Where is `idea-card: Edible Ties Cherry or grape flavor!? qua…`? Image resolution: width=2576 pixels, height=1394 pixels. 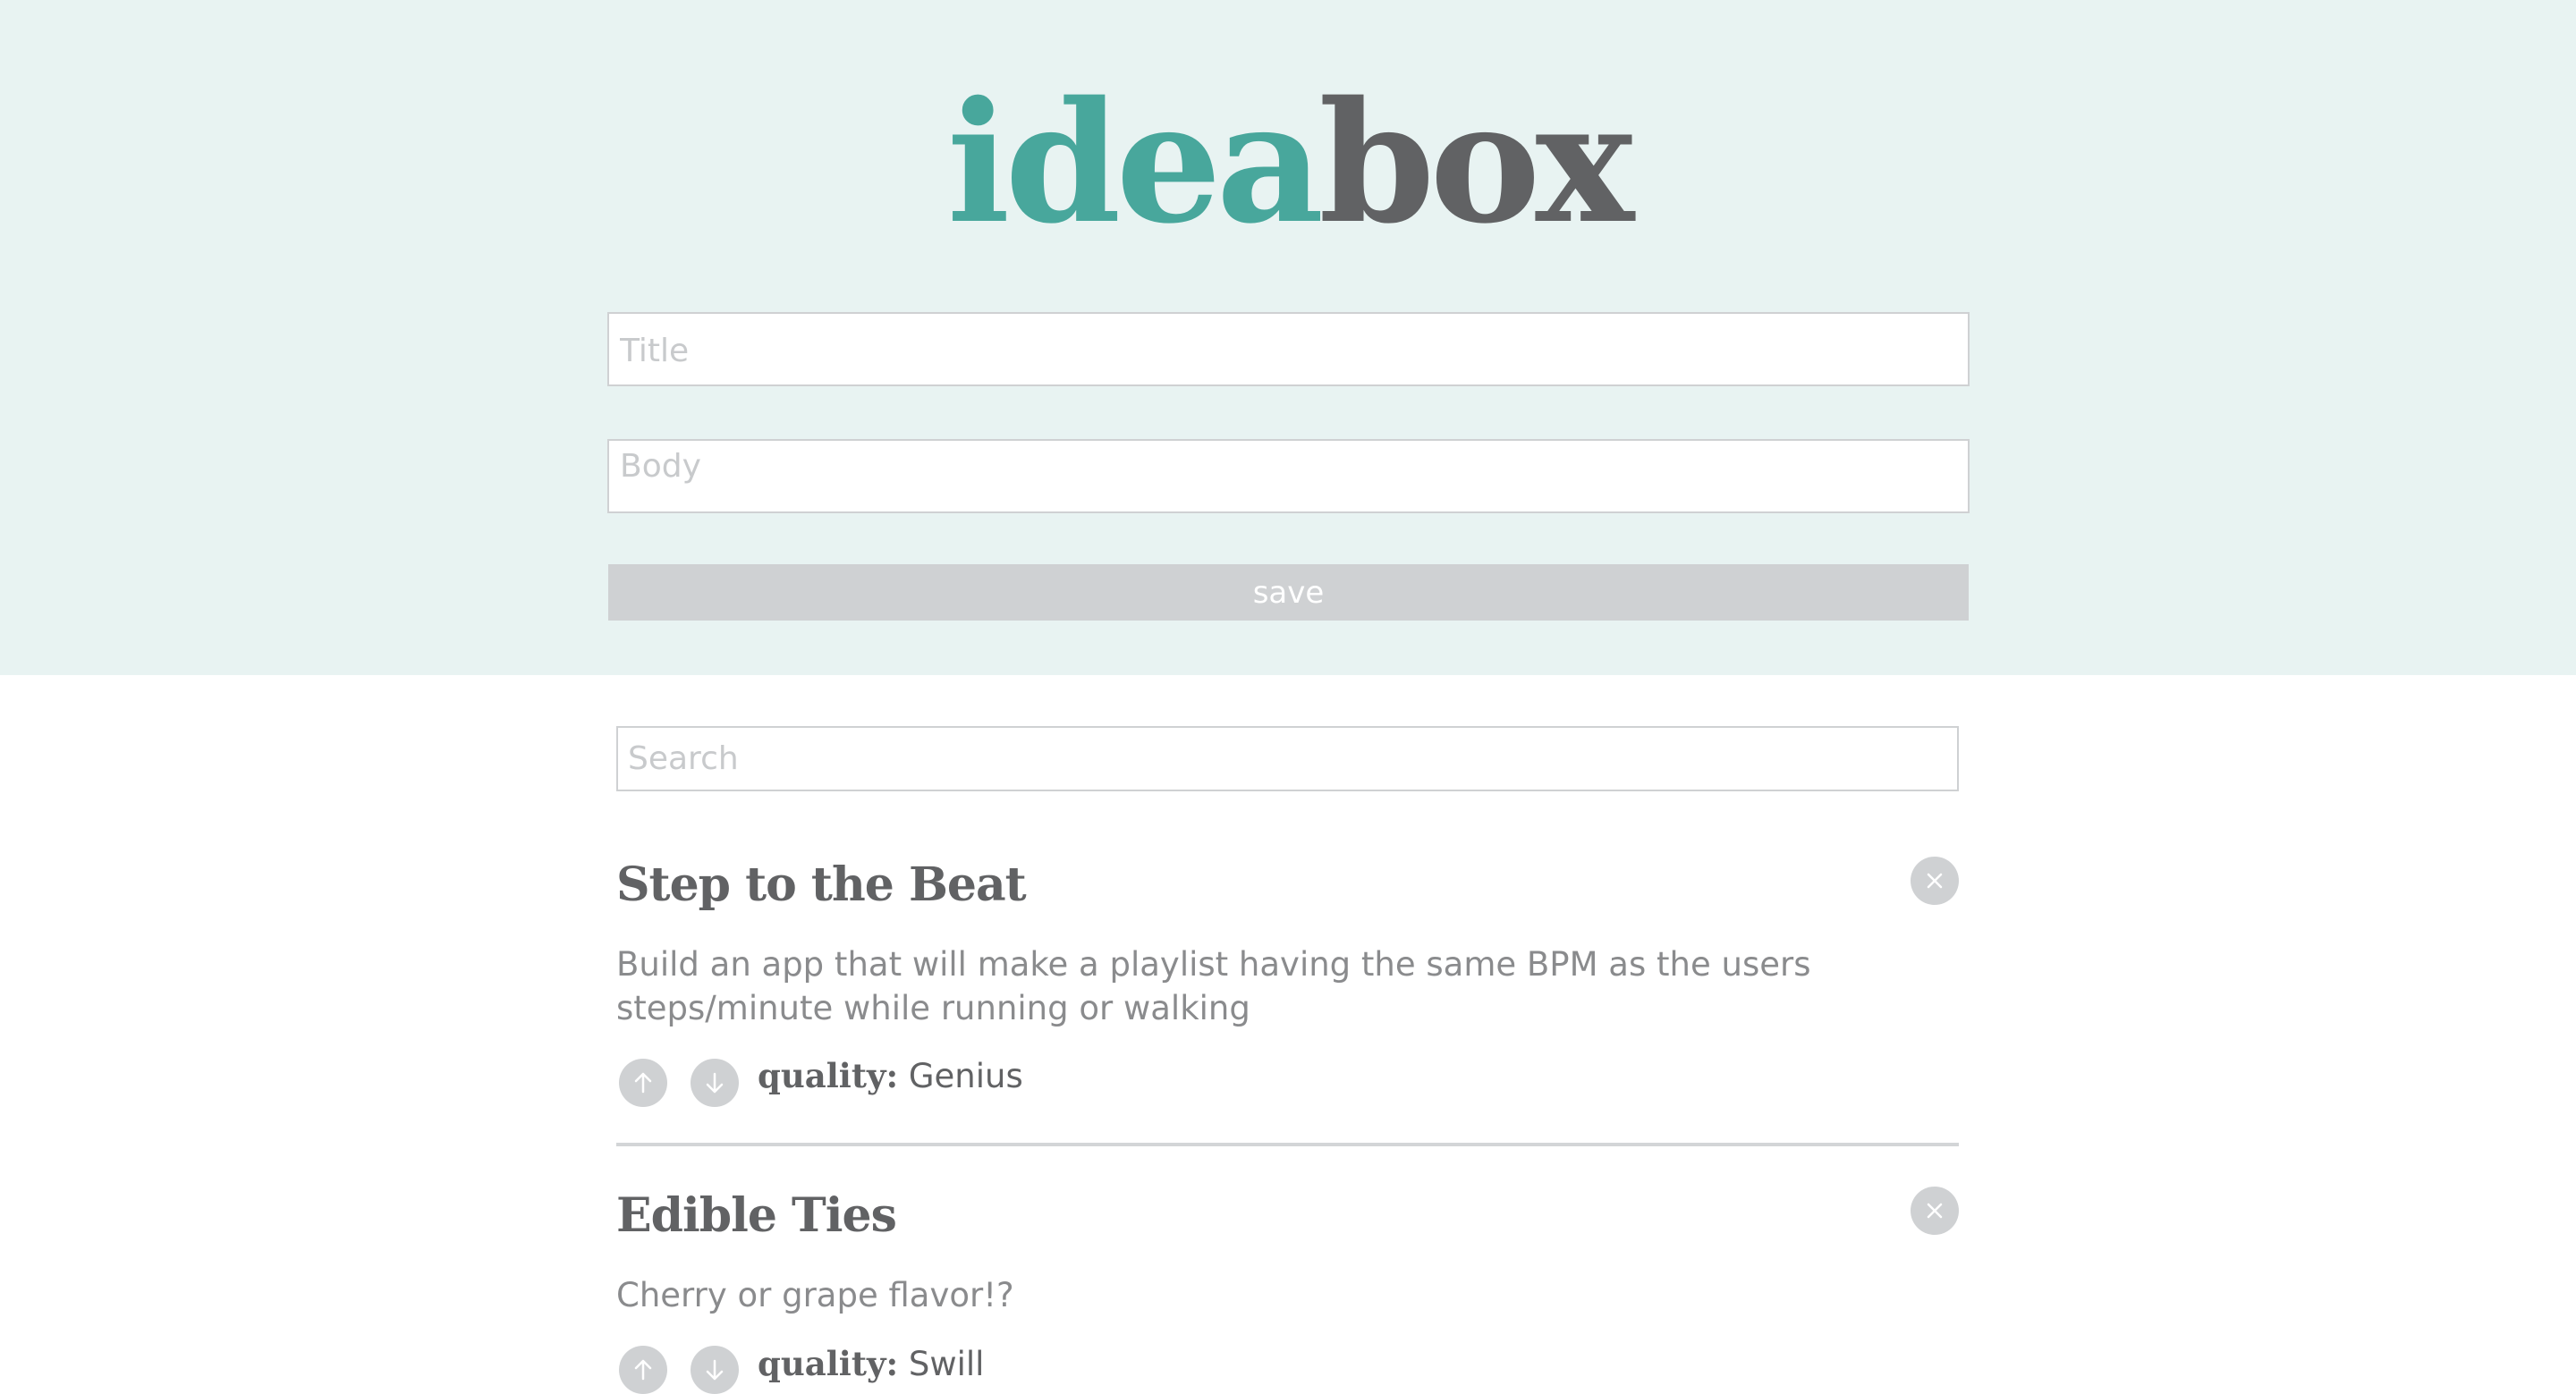 idea-card: Edible Ties Cherry or grape flavor!? qua… is located at coordinates (1287, 1289).